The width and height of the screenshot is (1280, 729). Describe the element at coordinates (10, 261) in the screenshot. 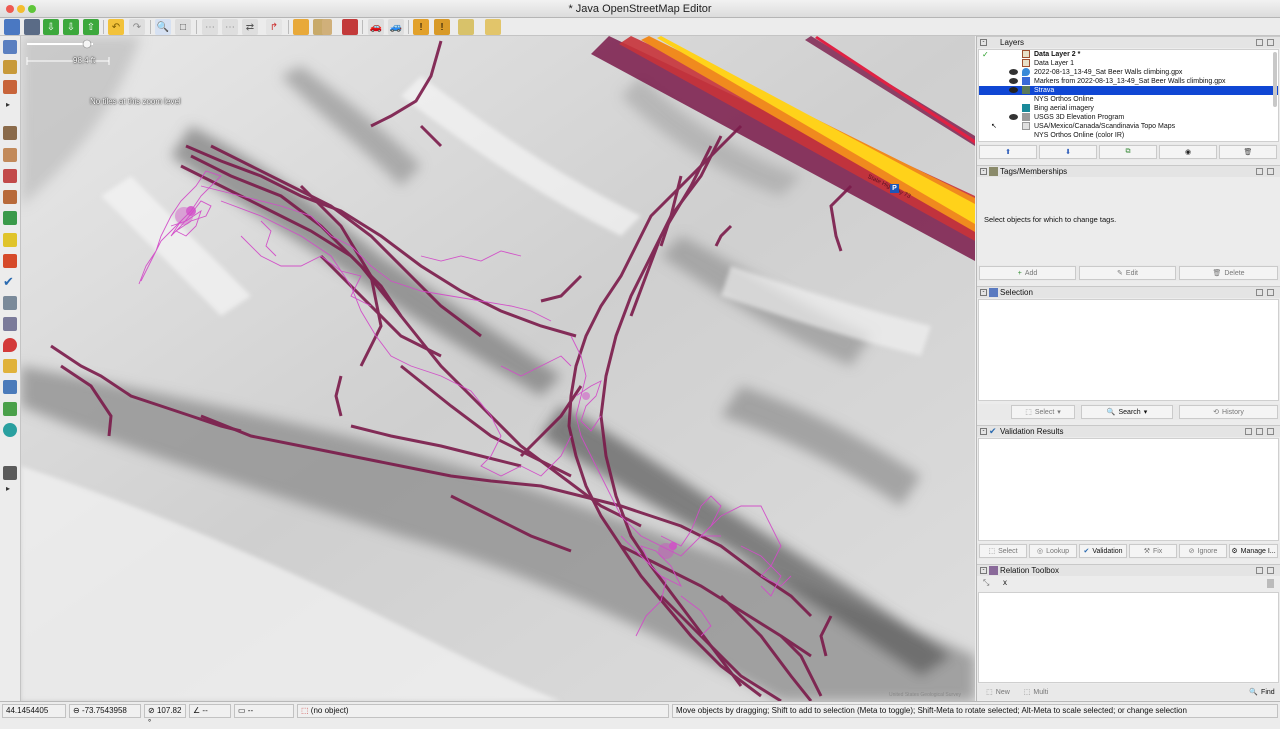

I see `palette-tool-icon` at that location.